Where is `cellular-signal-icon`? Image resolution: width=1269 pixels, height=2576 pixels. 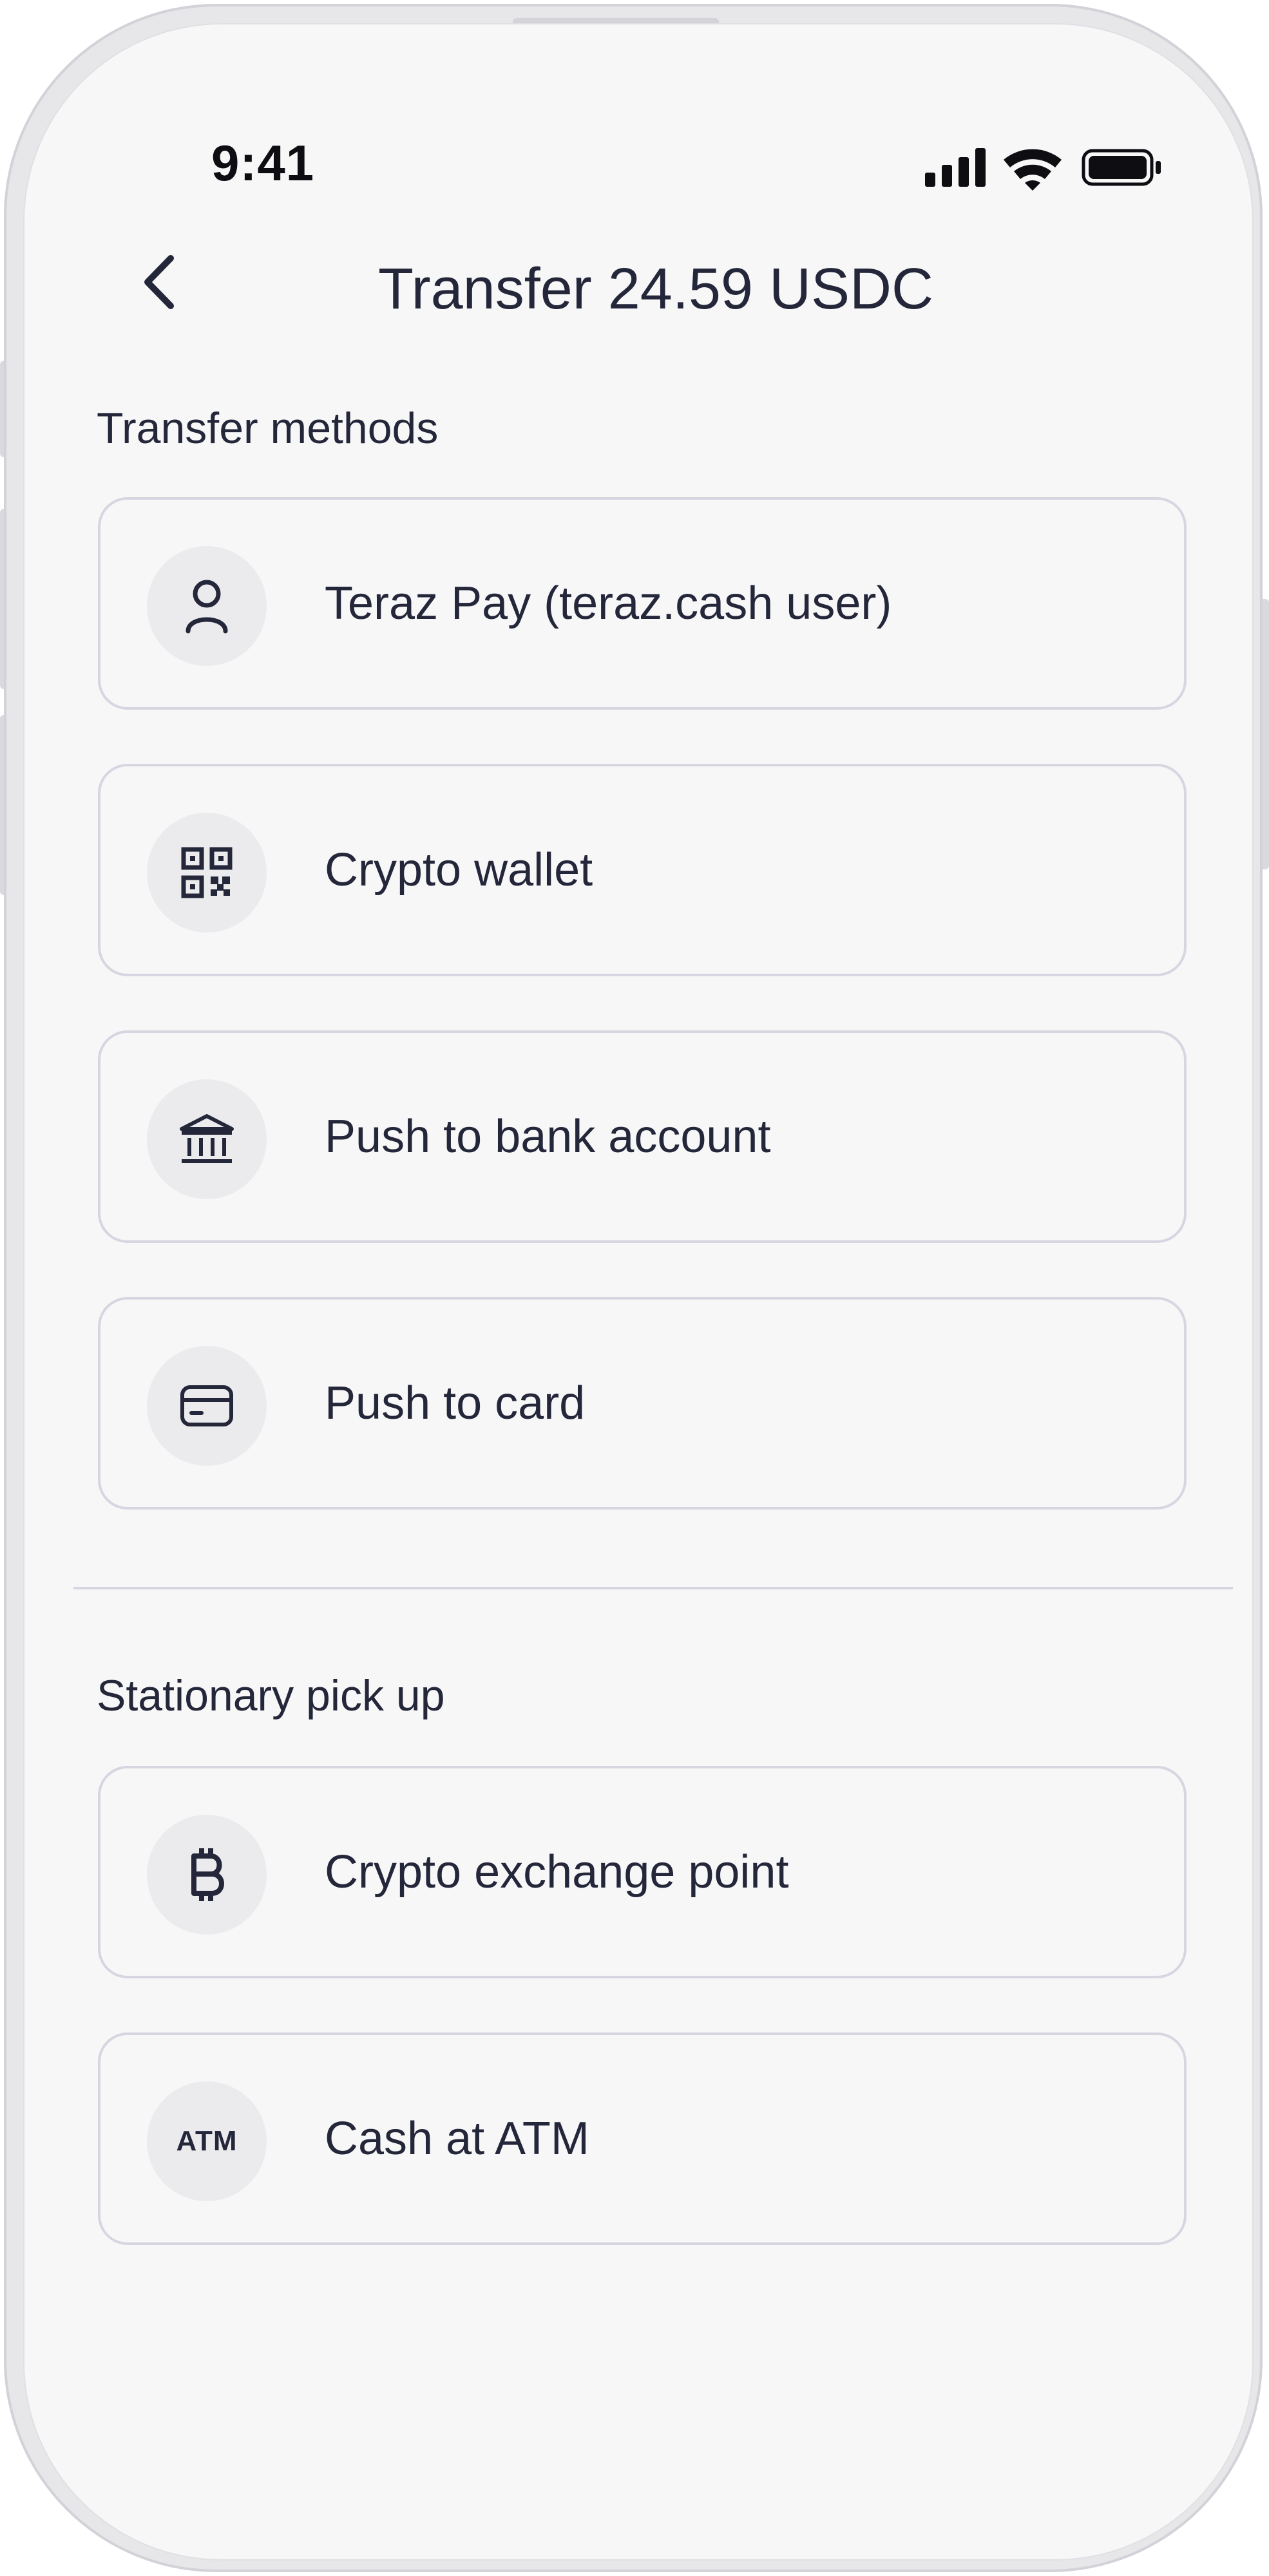
cellular-signal-icon is located at coordinates (955, 167).